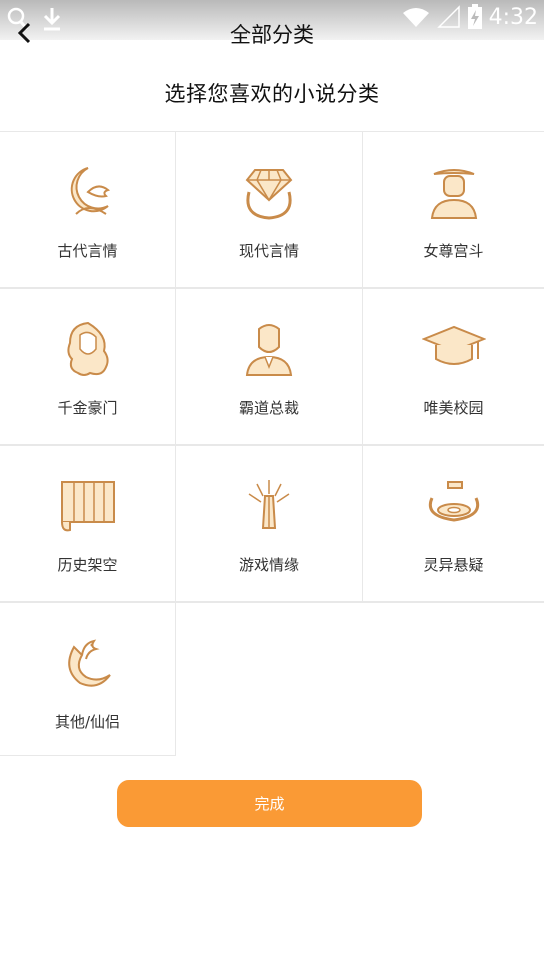 This screenshot has width=544, height=978. Describe the element at coordinates (87, 348) in the screenshot. I see `wavy-hair-woman-icon` at that location.